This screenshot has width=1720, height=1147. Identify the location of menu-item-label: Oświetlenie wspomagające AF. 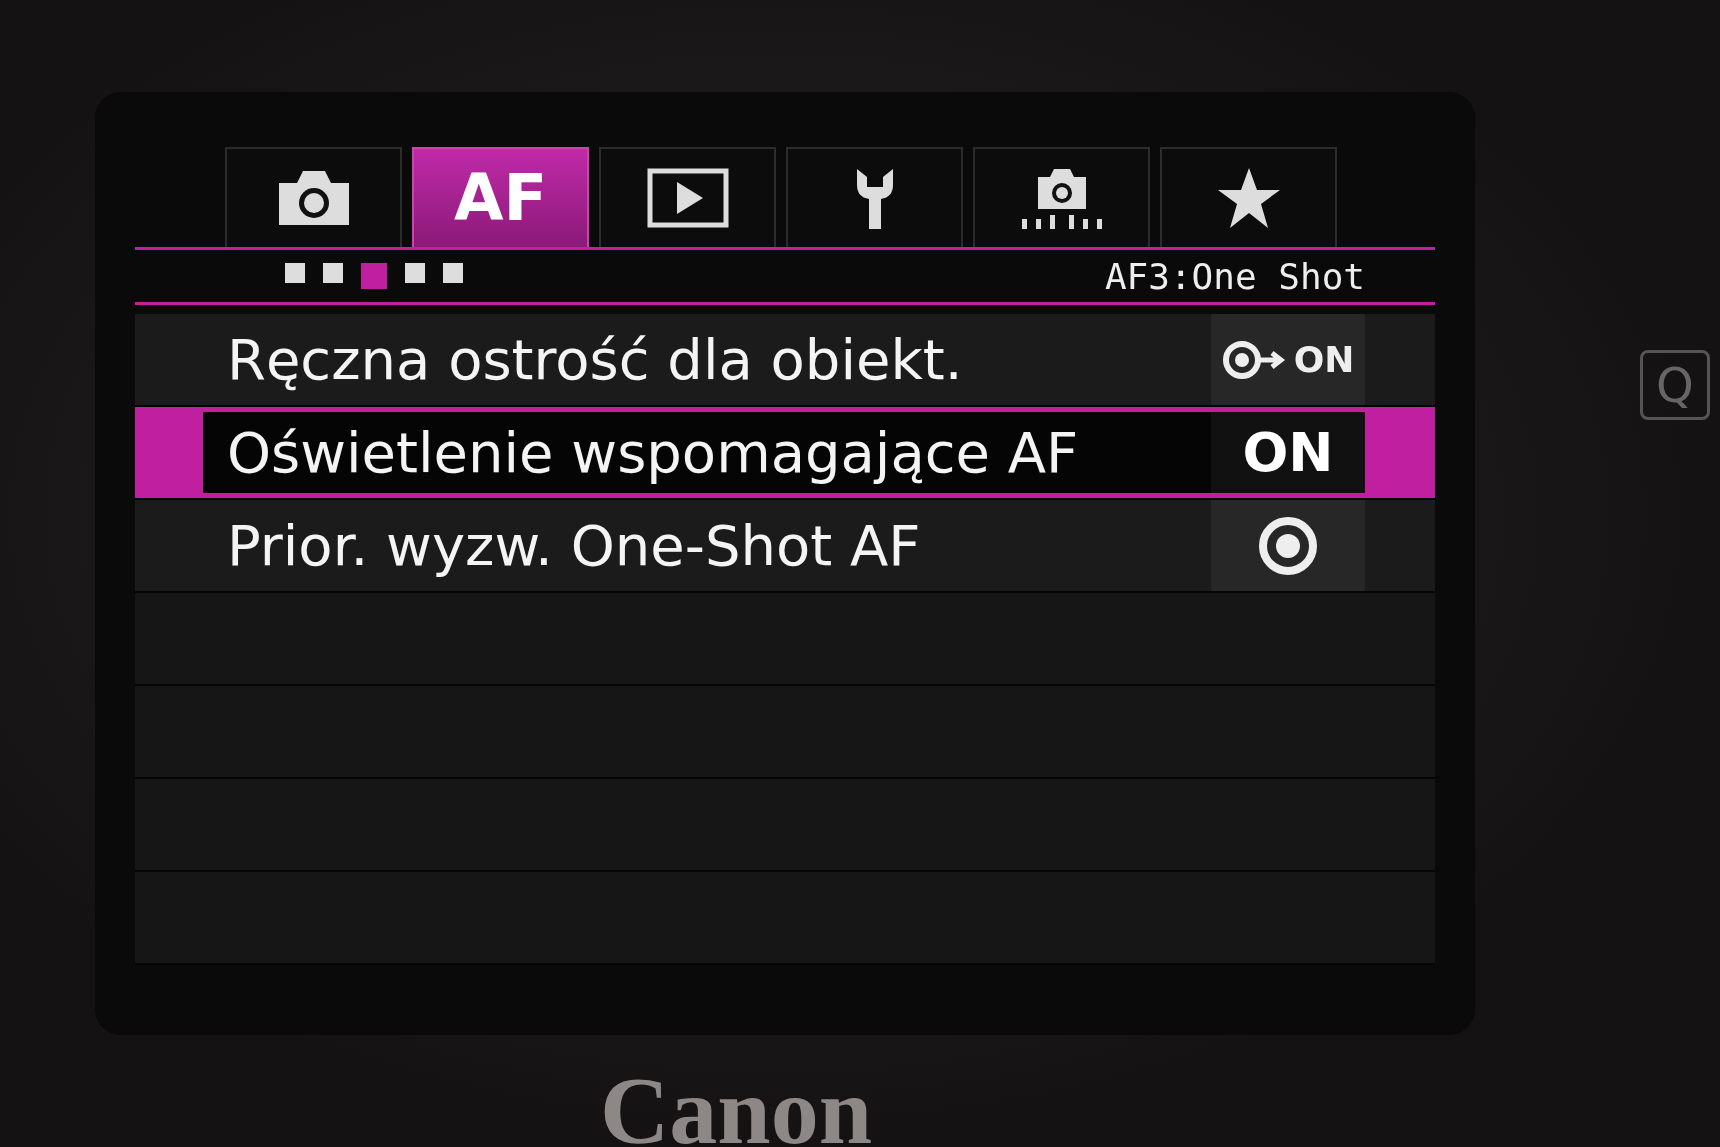
(653, 452).